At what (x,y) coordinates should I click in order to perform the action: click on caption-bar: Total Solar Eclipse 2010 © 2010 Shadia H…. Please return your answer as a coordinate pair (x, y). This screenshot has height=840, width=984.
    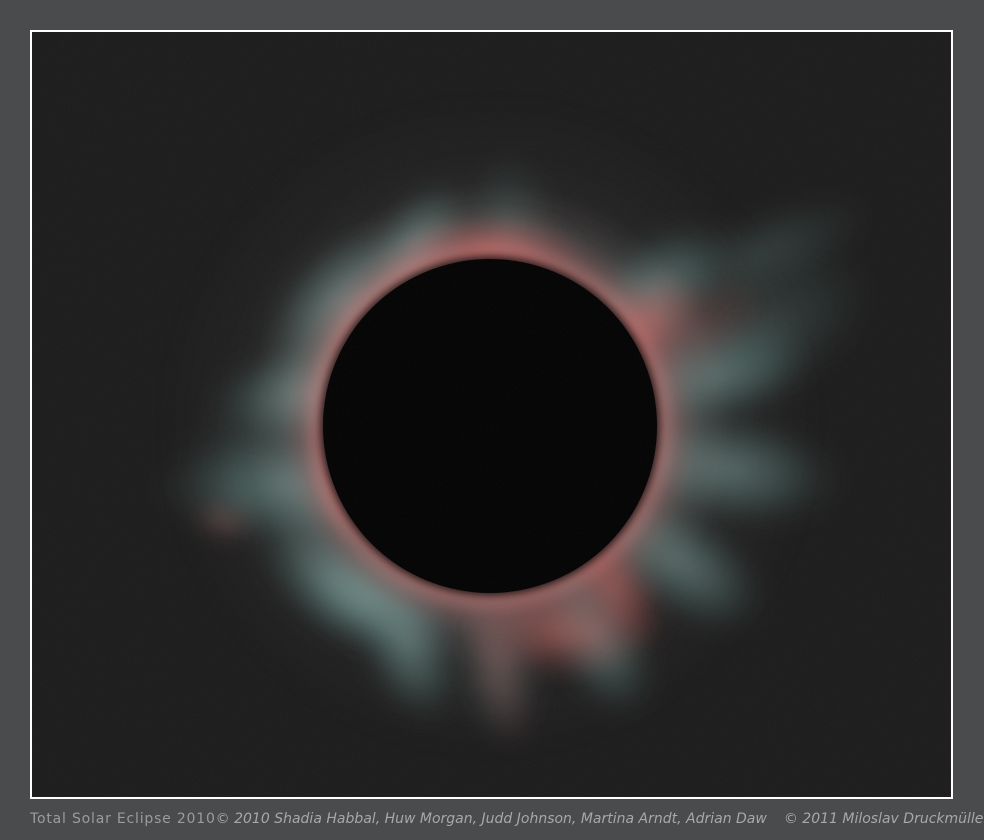
    Looking at the image, I should click on (507, 819).